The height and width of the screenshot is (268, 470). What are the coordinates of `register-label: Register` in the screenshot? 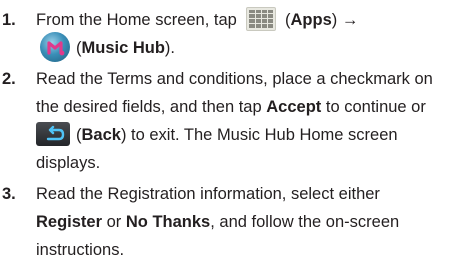 It's located at (69, 222).